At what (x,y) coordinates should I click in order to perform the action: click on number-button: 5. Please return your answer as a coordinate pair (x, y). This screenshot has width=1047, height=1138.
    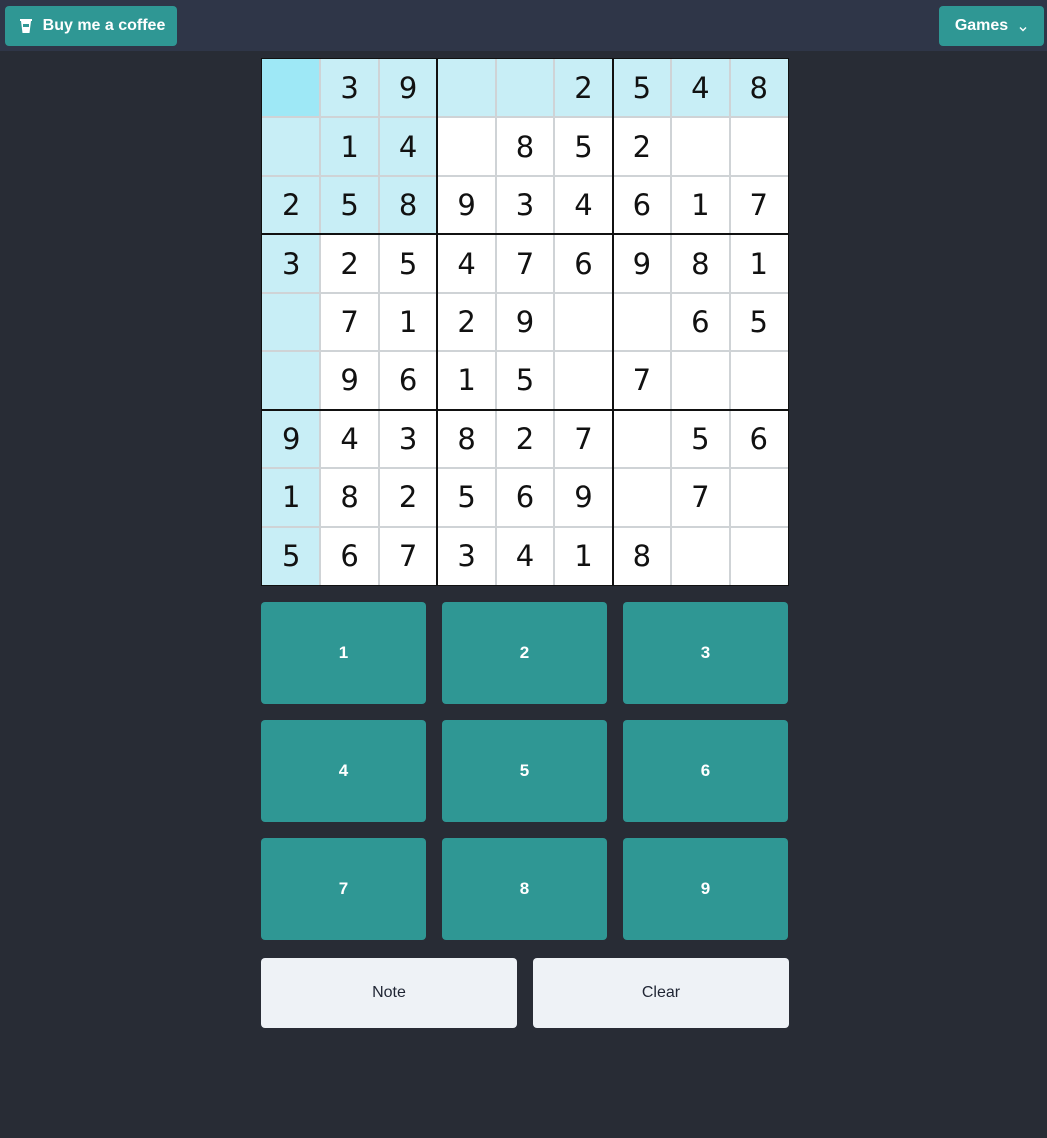
    Looking at the image, I should click on (524, 771).